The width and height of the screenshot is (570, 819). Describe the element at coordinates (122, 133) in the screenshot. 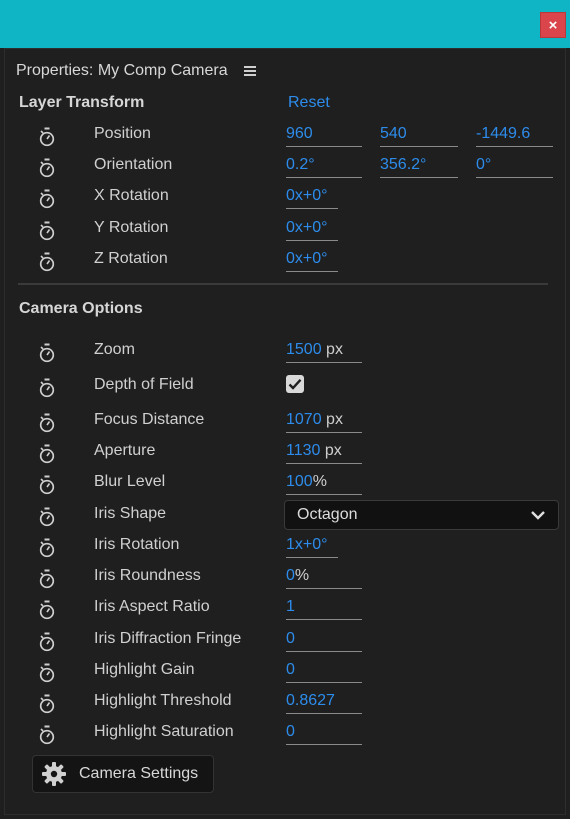

I see `property-label: Position` at that location.